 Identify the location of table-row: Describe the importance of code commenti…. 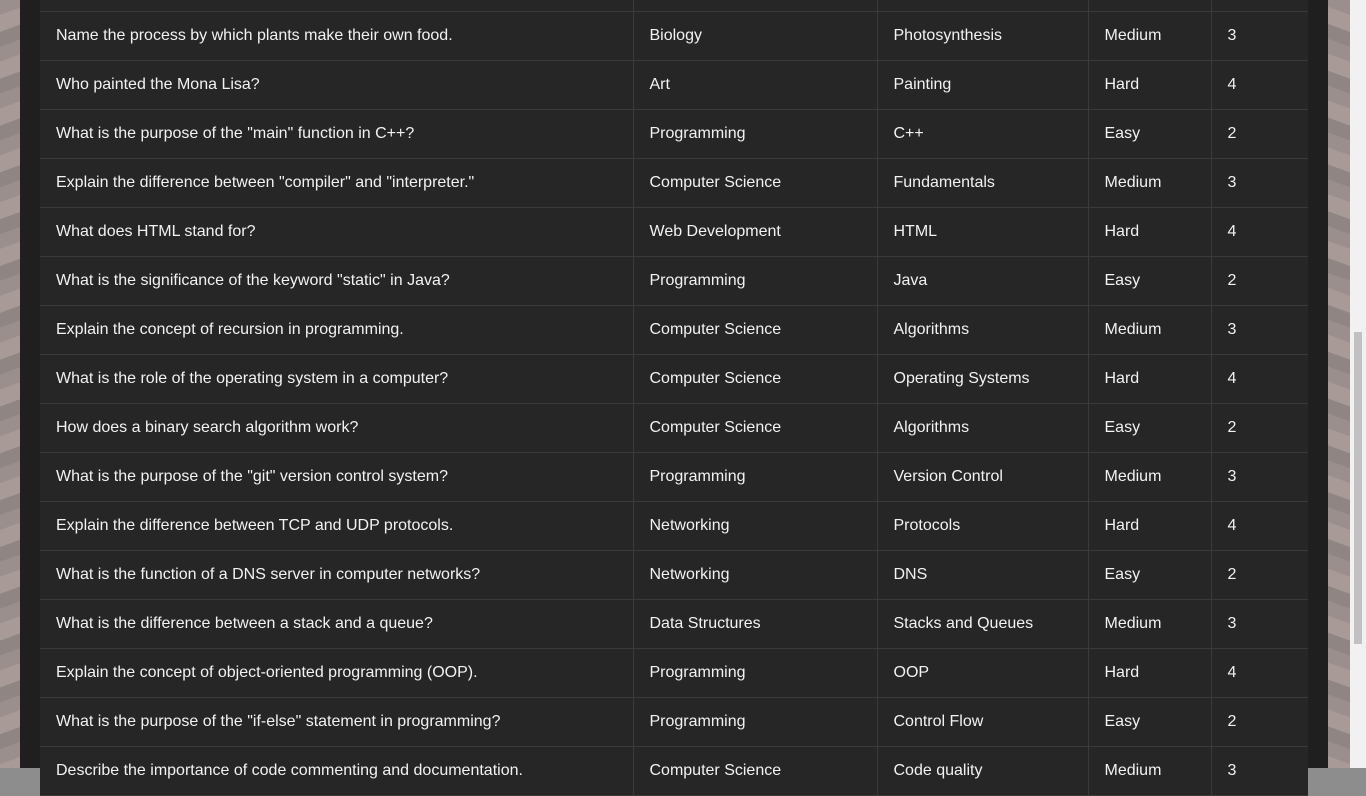
(674, 771).